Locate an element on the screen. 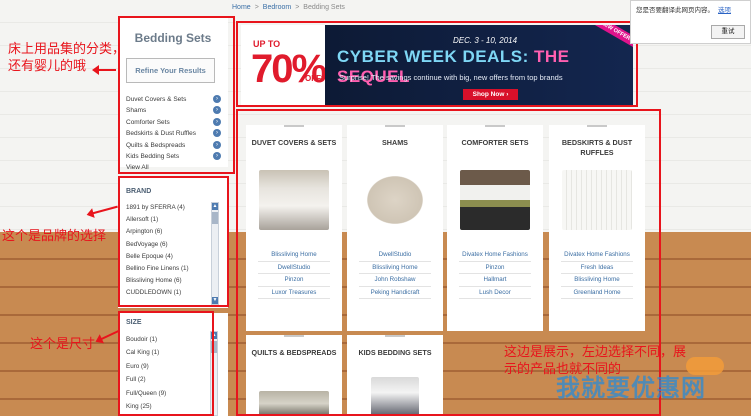  highlight-size-box is located at coordinates (166, 363).